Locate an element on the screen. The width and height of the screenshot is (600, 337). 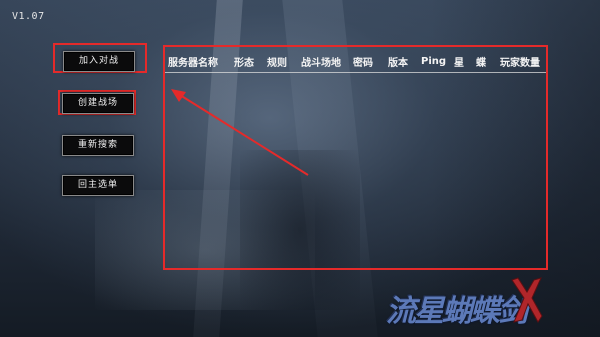
game-logo: 流星蝴蝶剑 is located at coordinates (465, 303).